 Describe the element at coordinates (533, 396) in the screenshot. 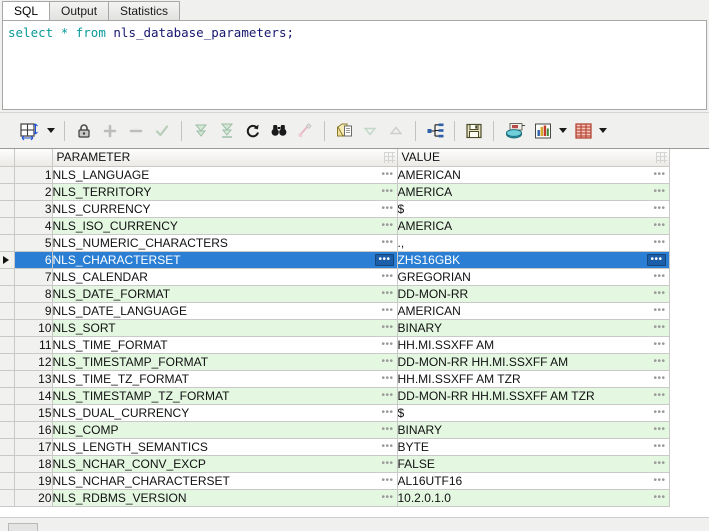

I see `cell-value: DD-MON-RR HH.MI.SSXFF AM TZR •••` at that location.